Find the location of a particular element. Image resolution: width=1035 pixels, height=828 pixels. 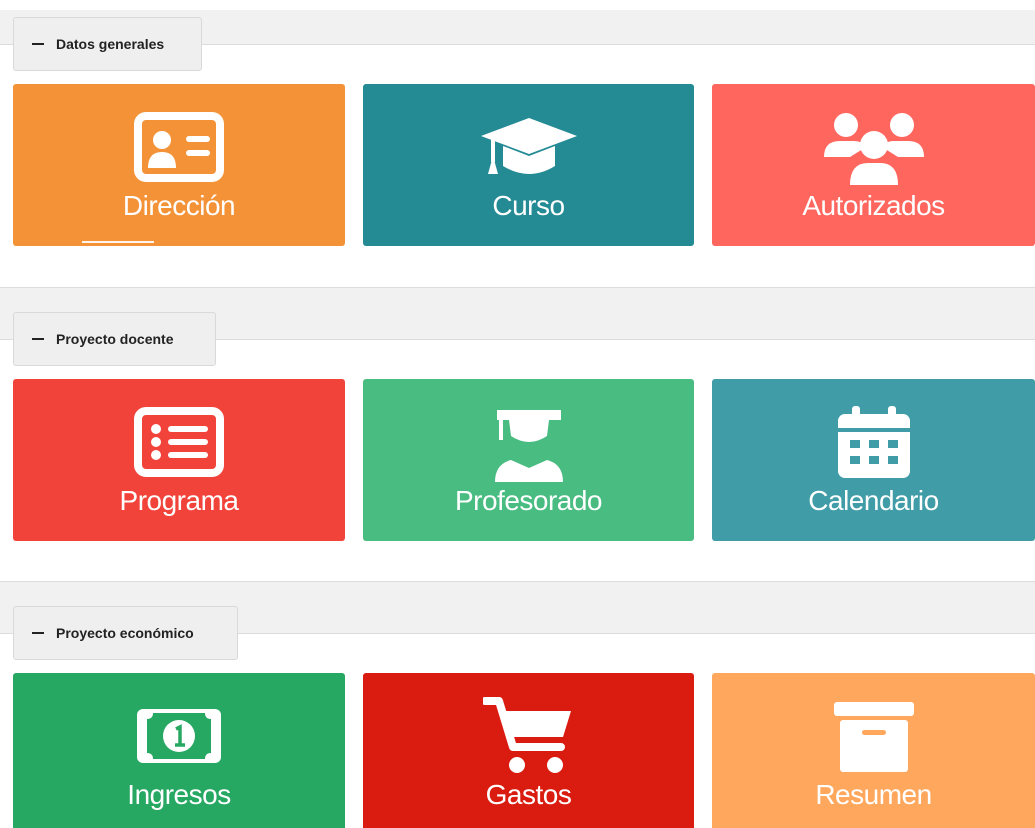

legend-proyecto-docente: Proyecto docente is located at coordinates (114, 339).